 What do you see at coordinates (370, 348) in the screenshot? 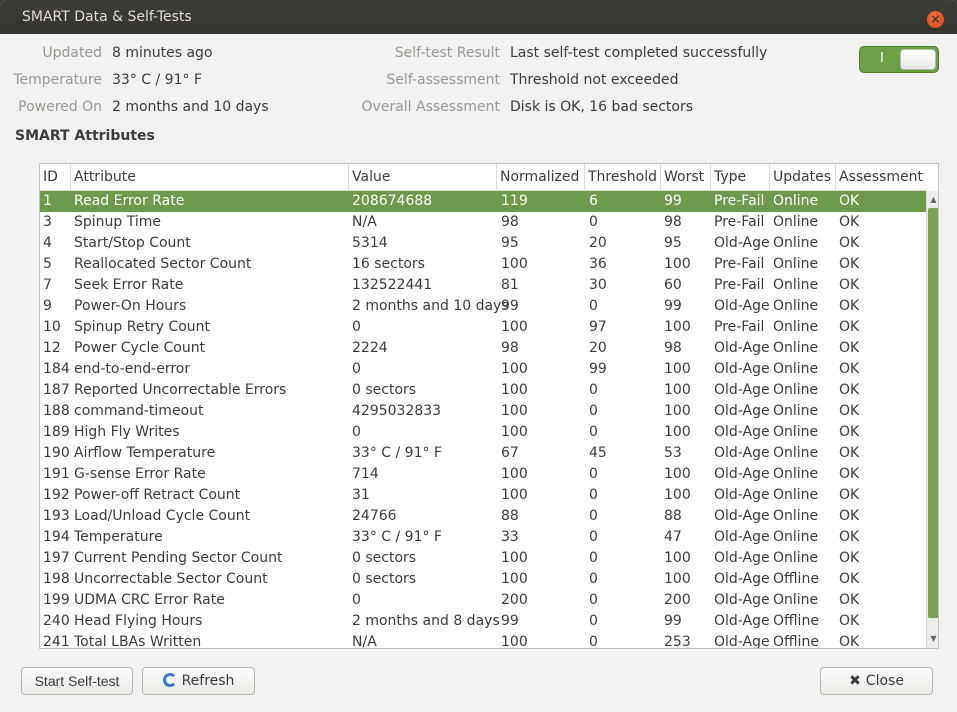
I see `cell-value: 2224` at bounding box center [370, 348].